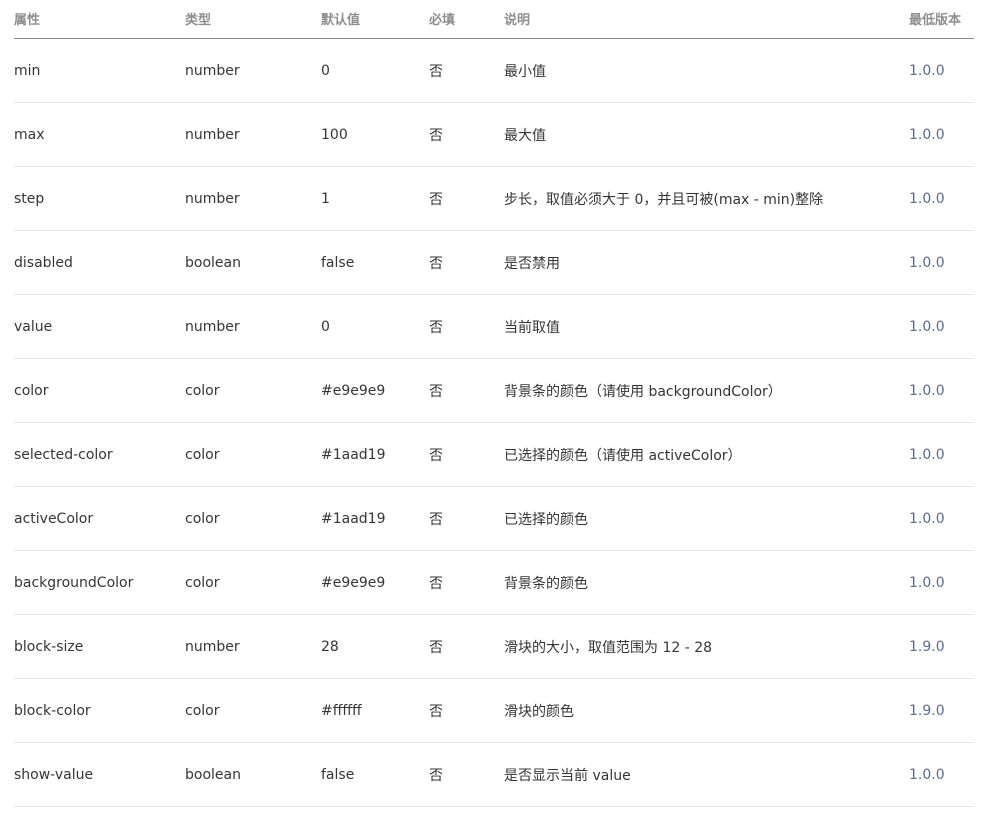 This screenshot has height=822, width=989. Describe the element at coordinates (494, 19) in the screenshot. I see `table-header-row: 属性 类型 默认值 必填 说明 最低版本` at that location.